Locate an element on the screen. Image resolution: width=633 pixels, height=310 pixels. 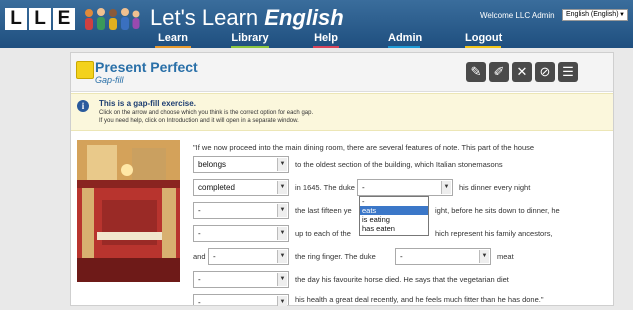
nav-help-underline is located at coordinates (326, 47).